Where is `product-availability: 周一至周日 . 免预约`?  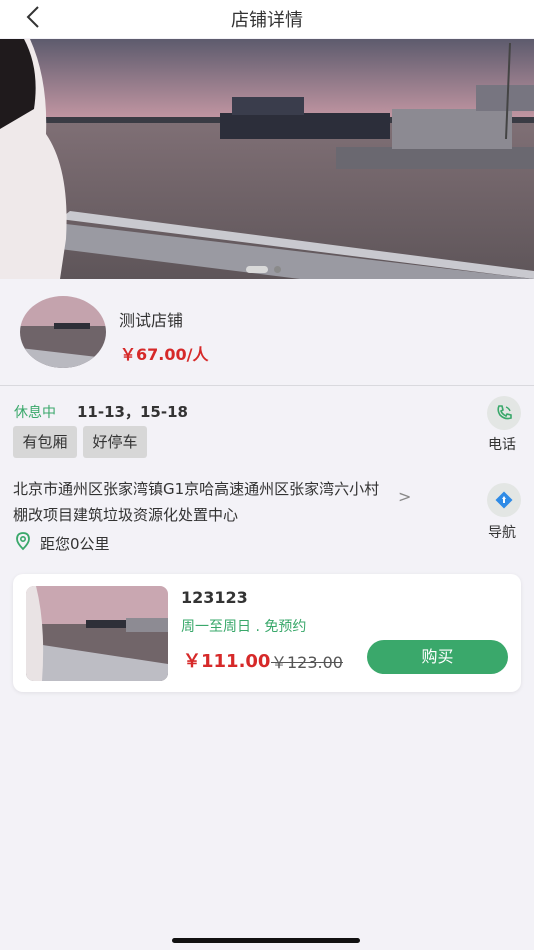 product-availability: 周一至周日 . 免预约 is located at coordinates (244, 627).